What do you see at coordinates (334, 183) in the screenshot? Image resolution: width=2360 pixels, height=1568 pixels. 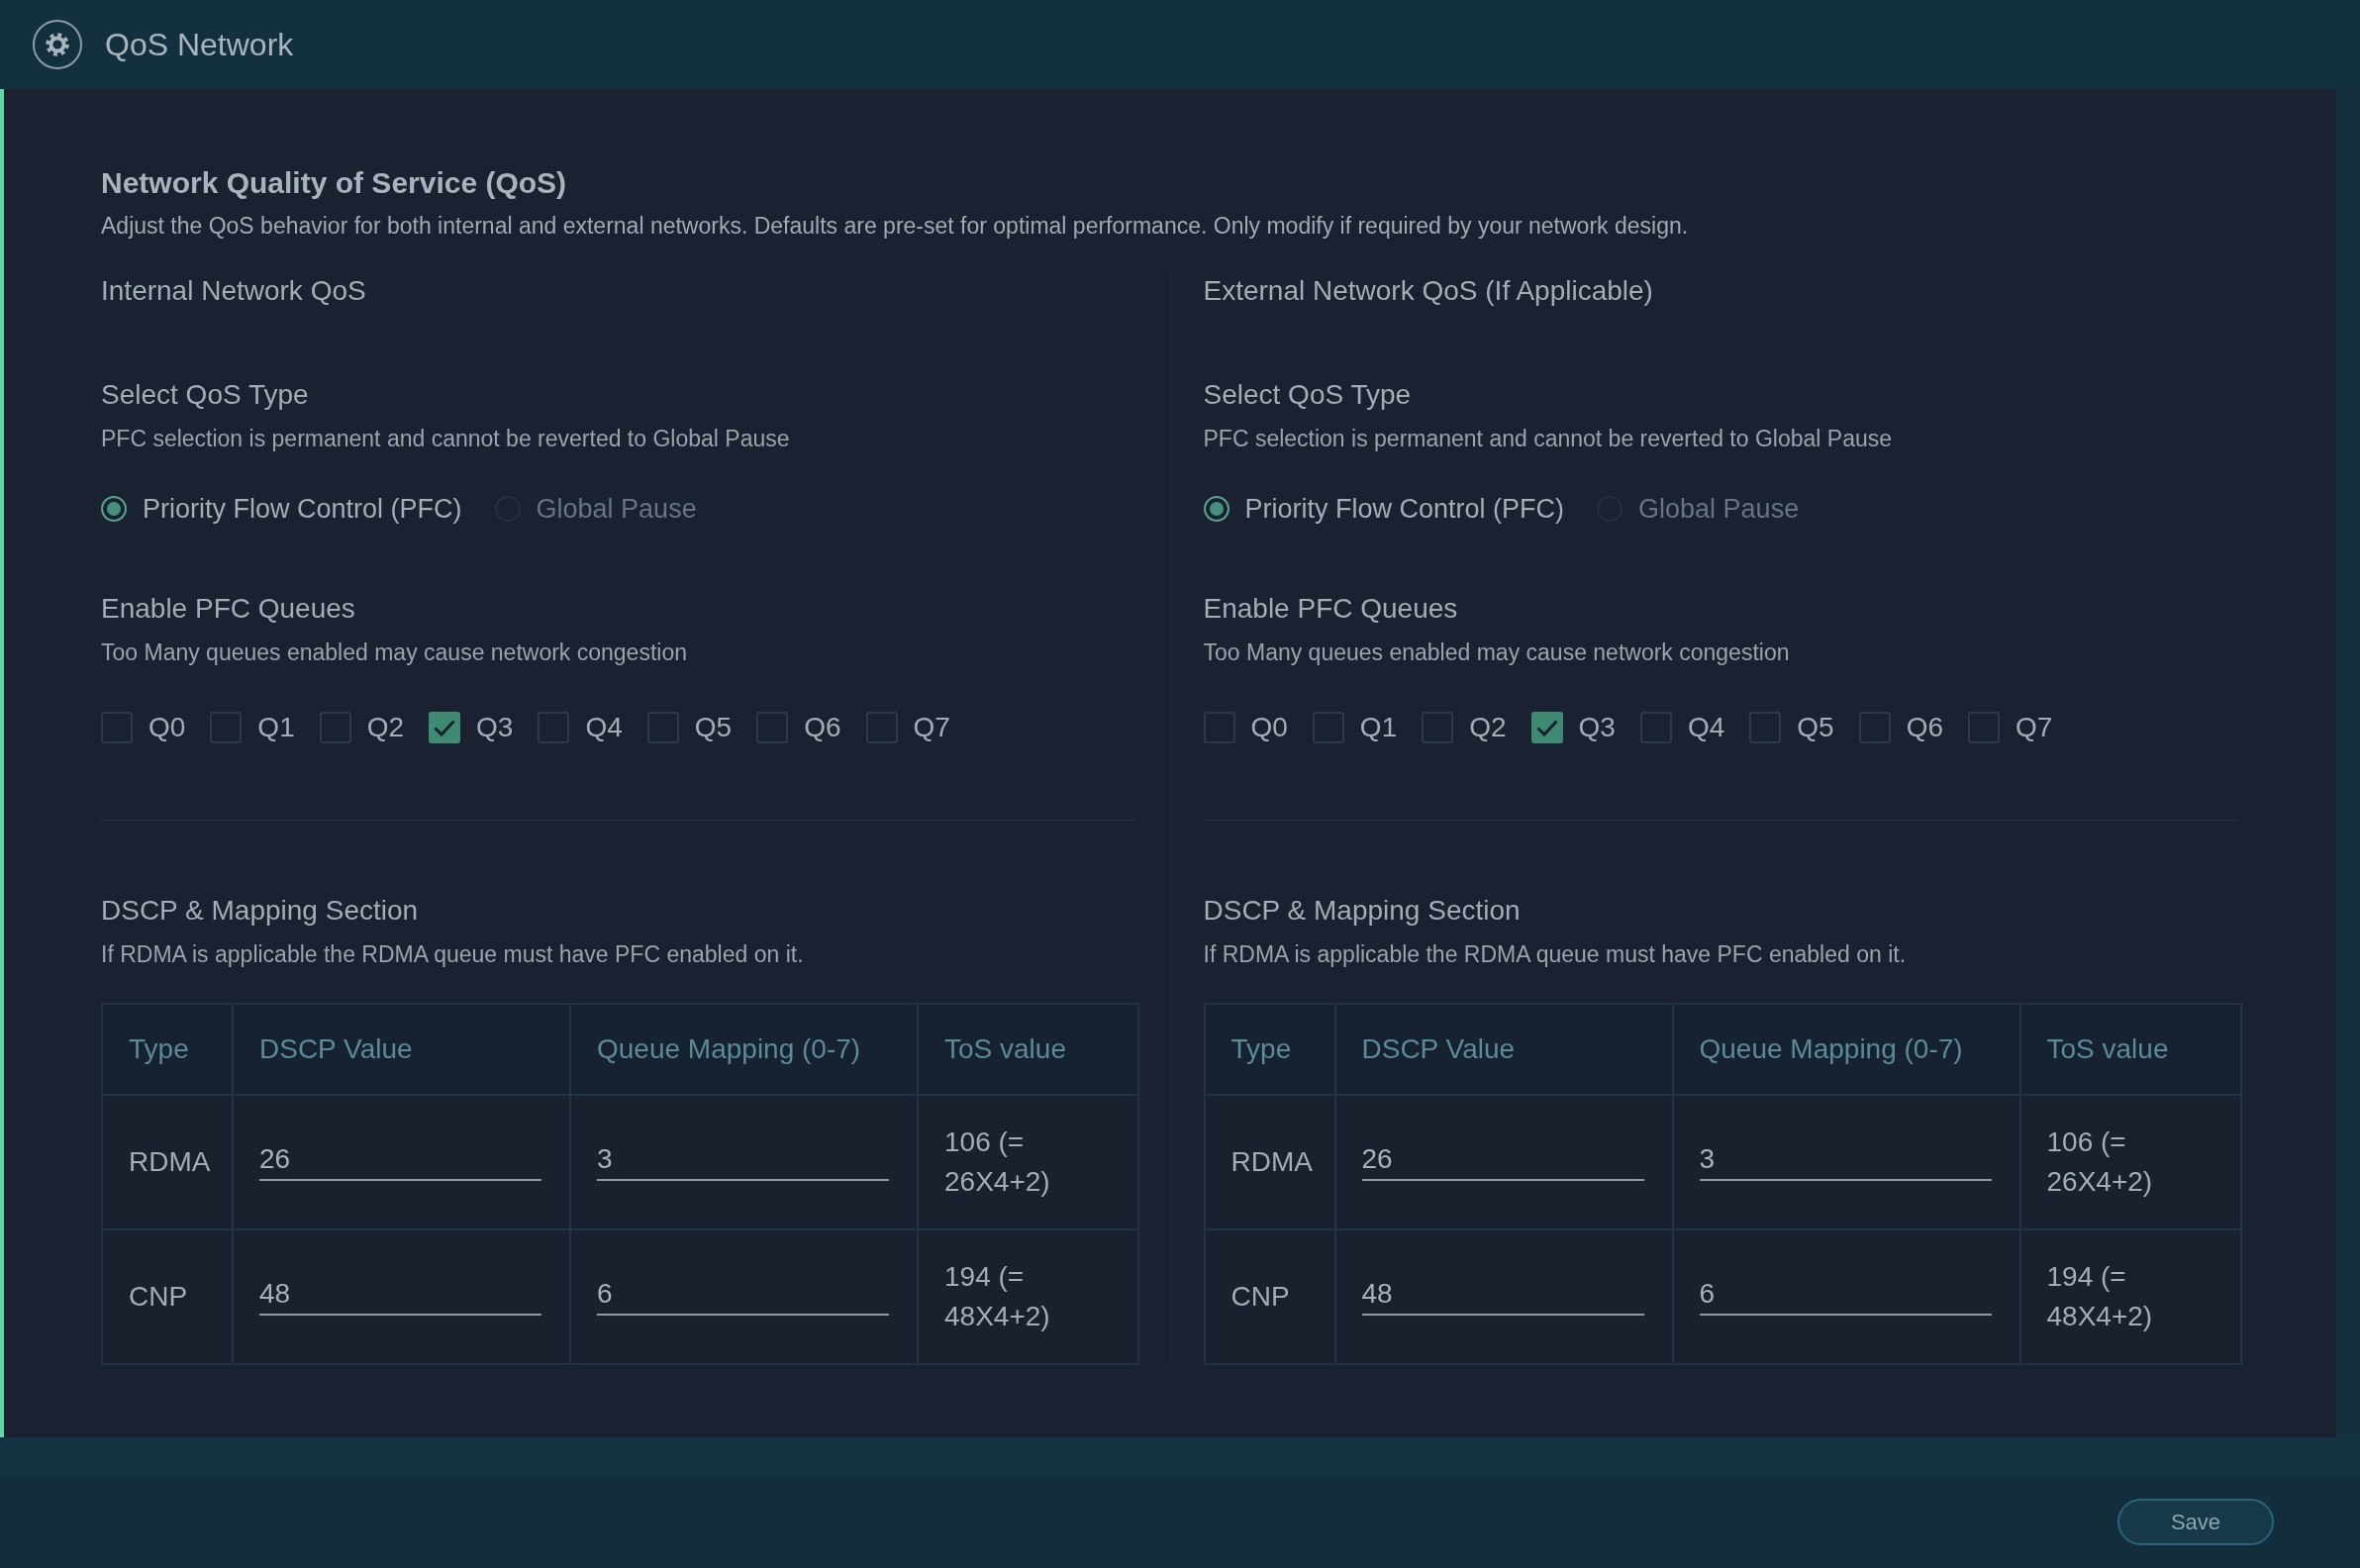 I see `page-title: Network Quality of Service (QoS)` at bounding box center [334, 183].